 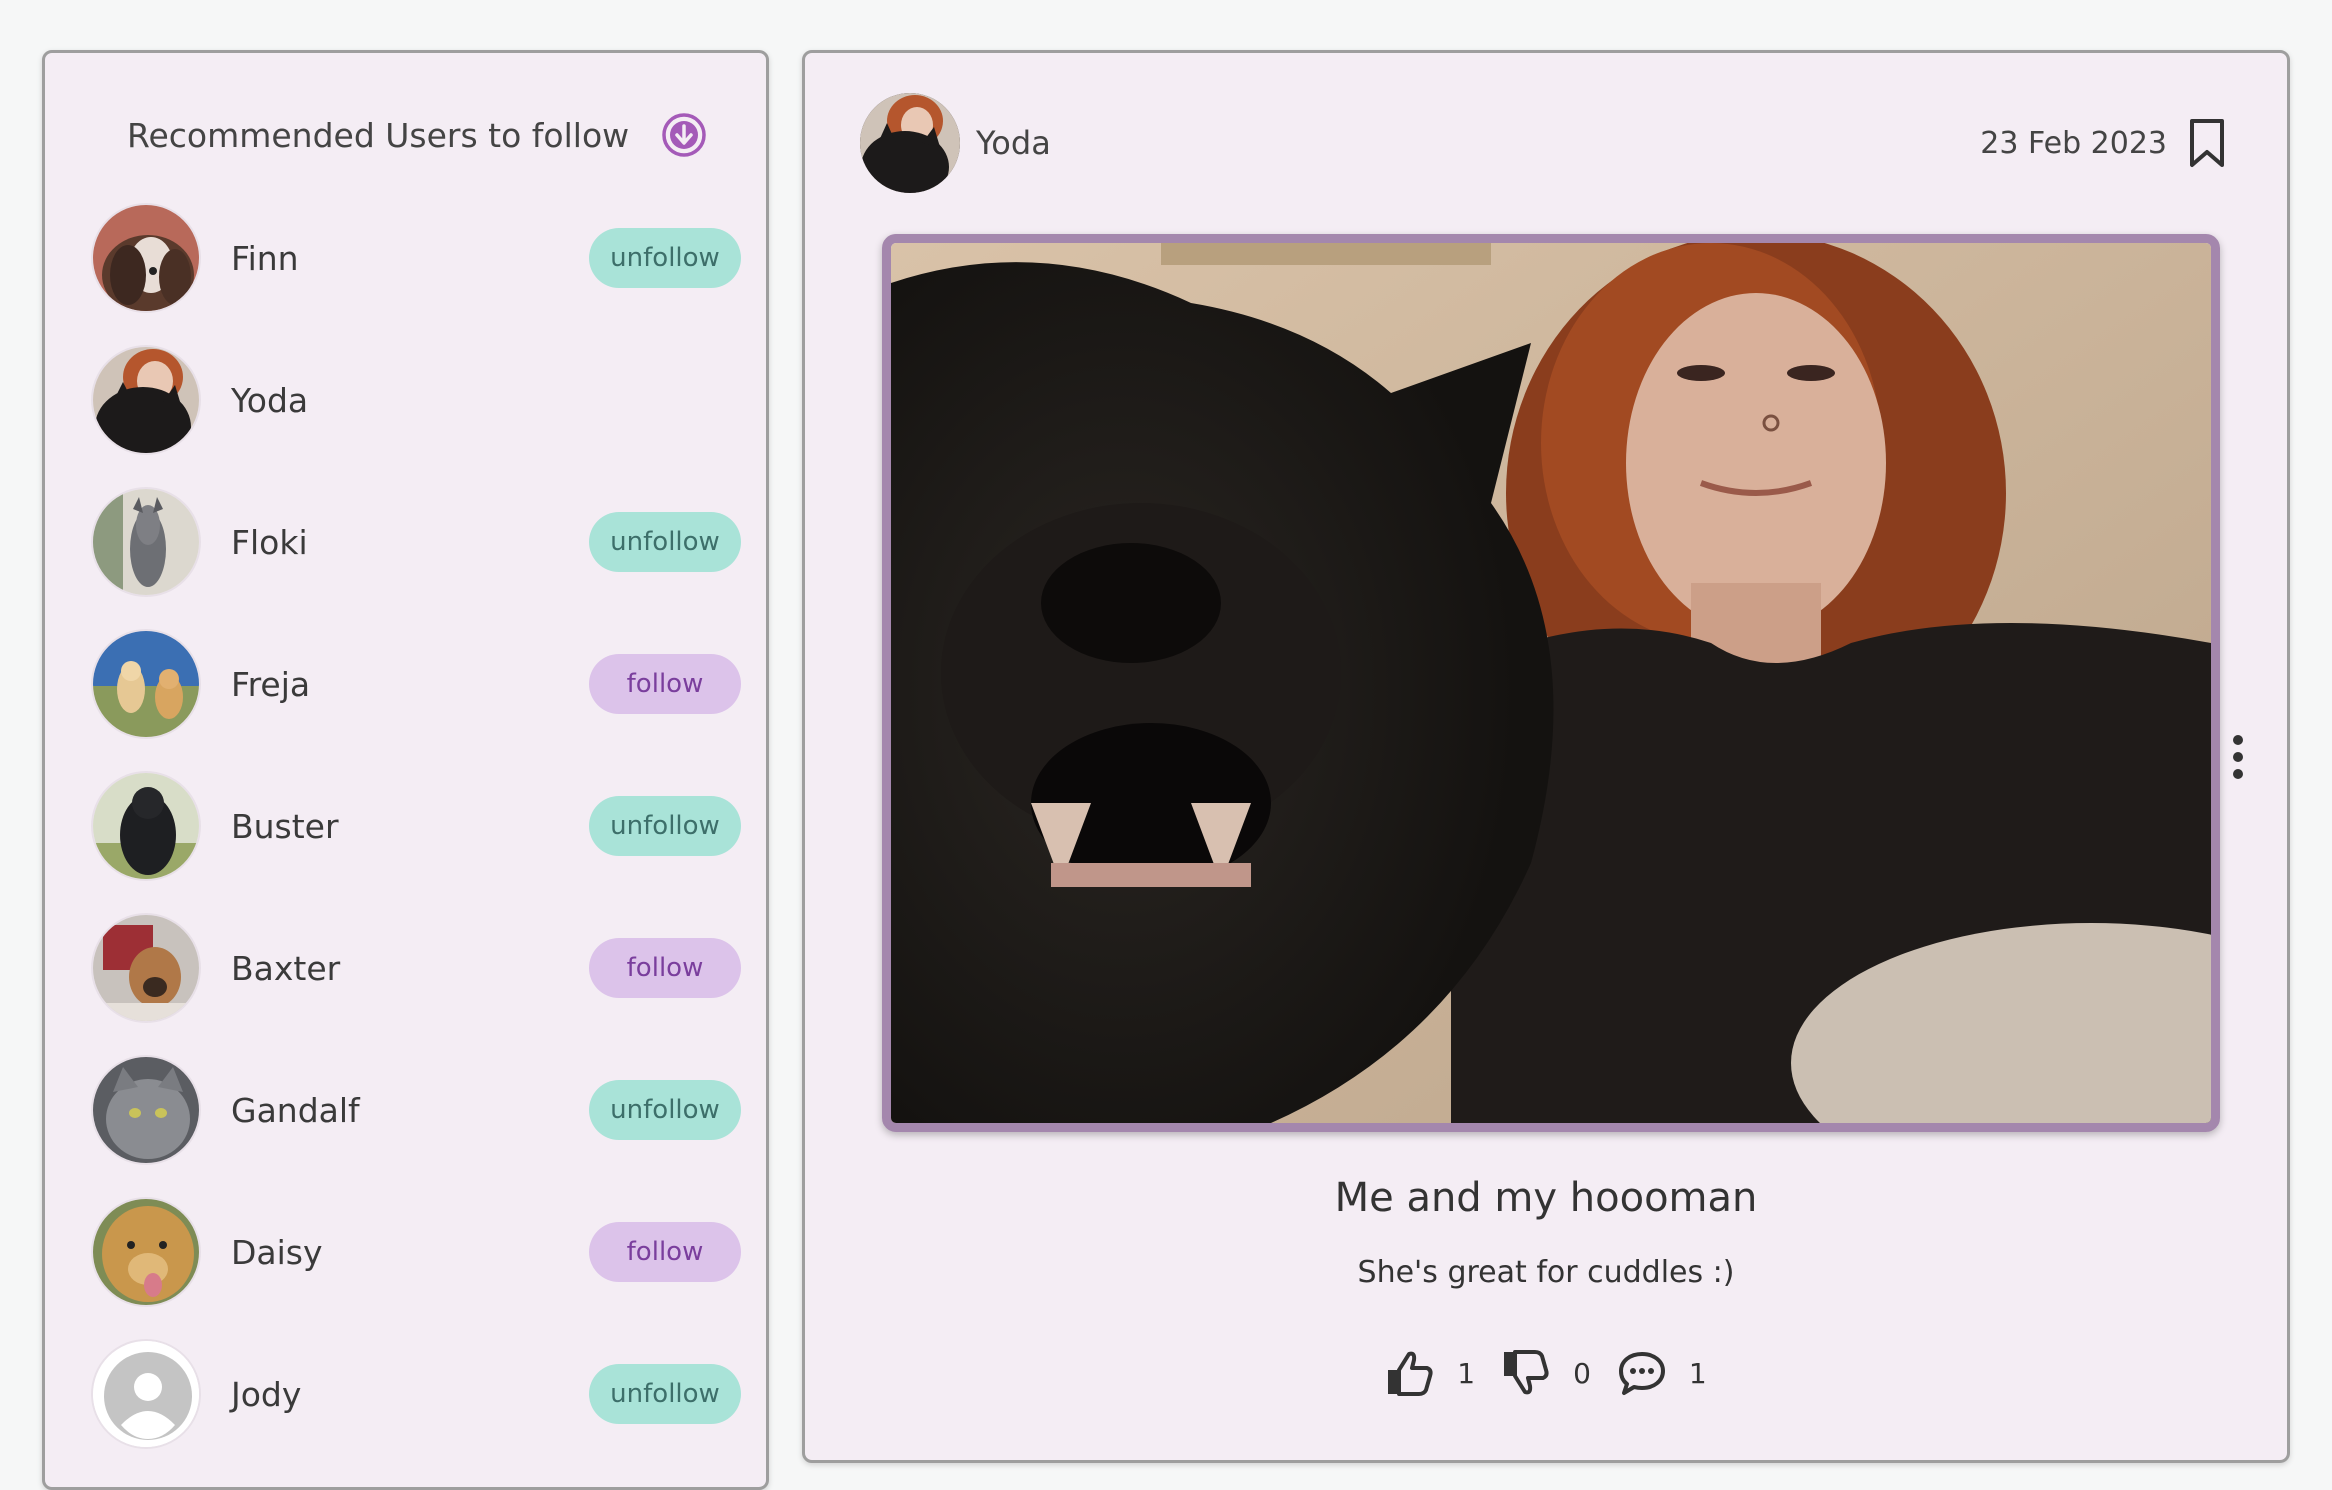 I want to click on list-item: Jody unfollow, so click(x=416, y=1394).